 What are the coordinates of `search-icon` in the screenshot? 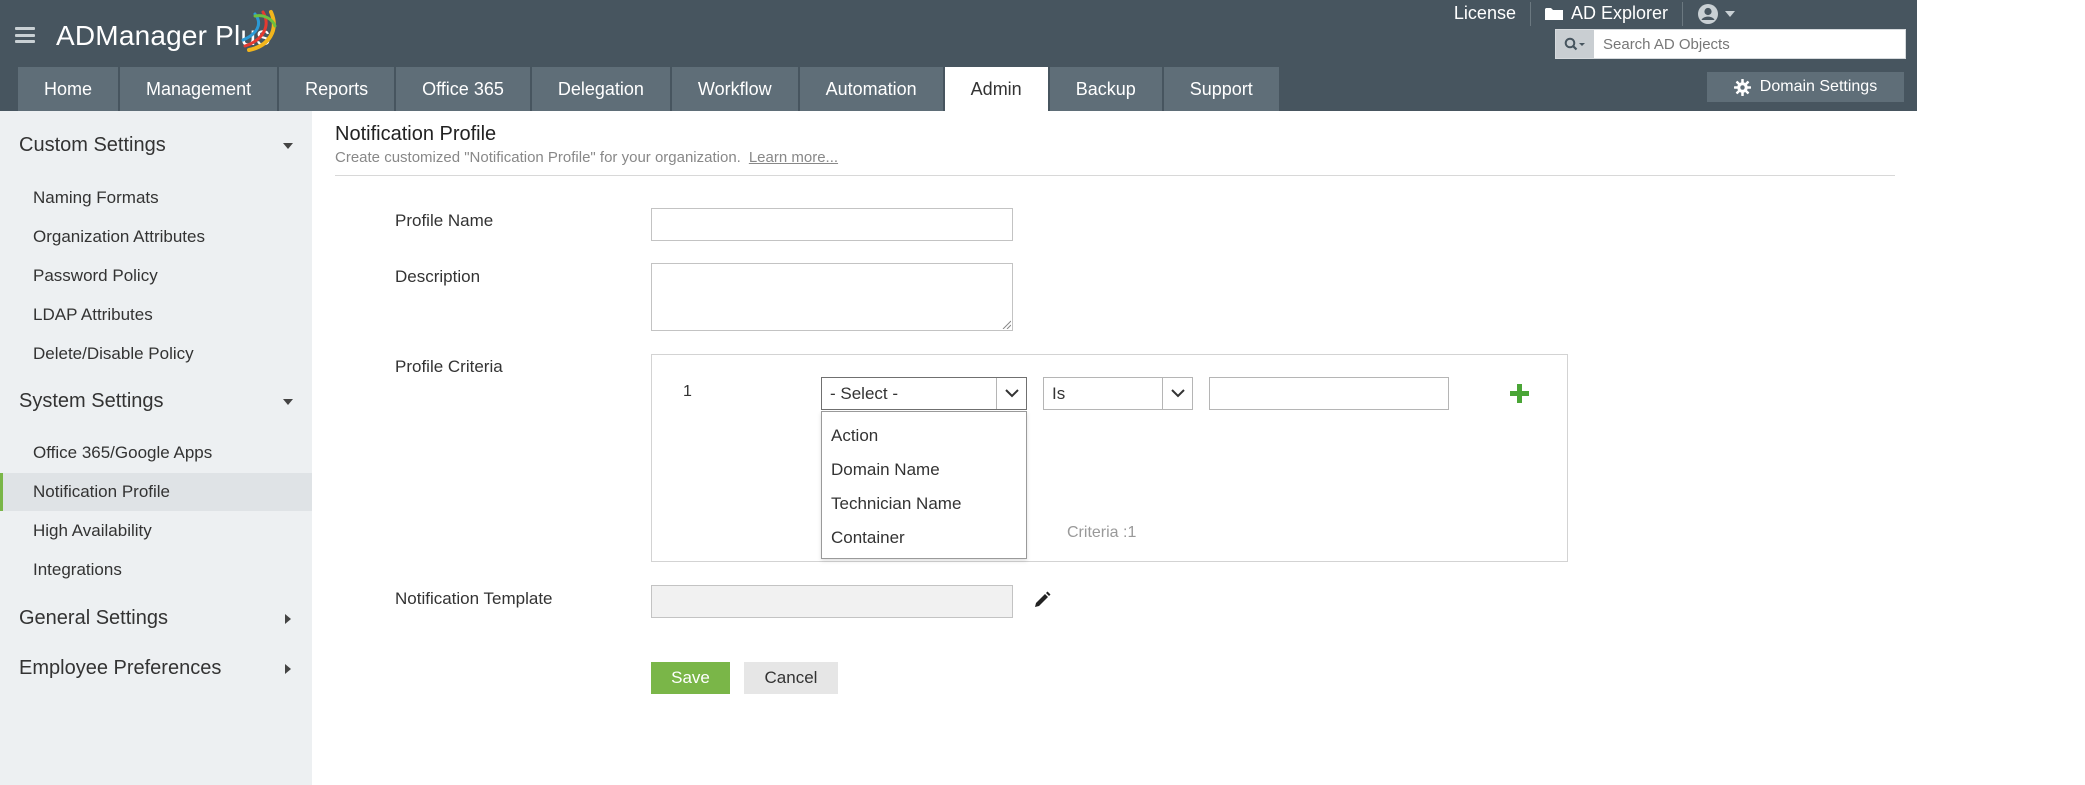 It's located at (1575, 44).